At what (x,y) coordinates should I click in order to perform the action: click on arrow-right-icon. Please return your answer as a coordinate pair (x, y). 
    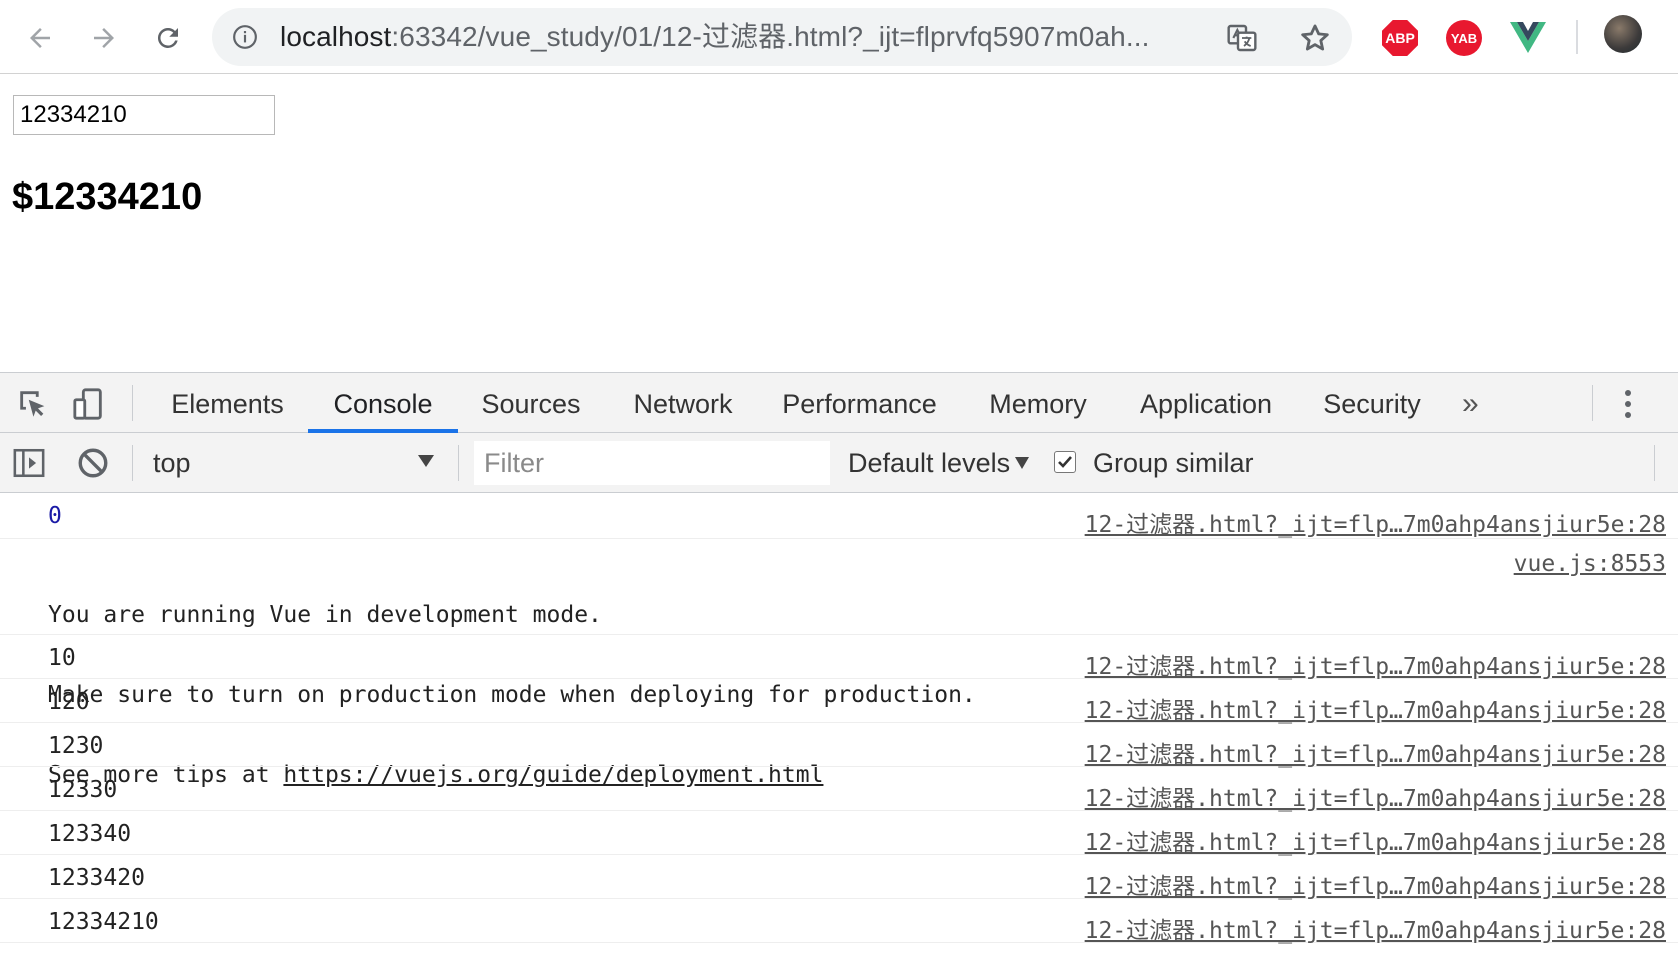
    Looking at the image, I should click on (104, 38).